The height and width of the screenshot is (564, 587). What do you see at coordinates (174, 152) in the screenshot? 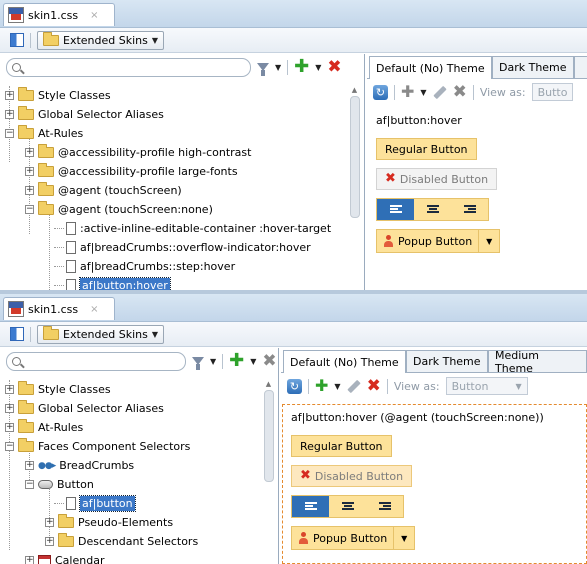
I see `tree-item: + @accessibility-profile high-contrast` at bounding box center [174, 152].